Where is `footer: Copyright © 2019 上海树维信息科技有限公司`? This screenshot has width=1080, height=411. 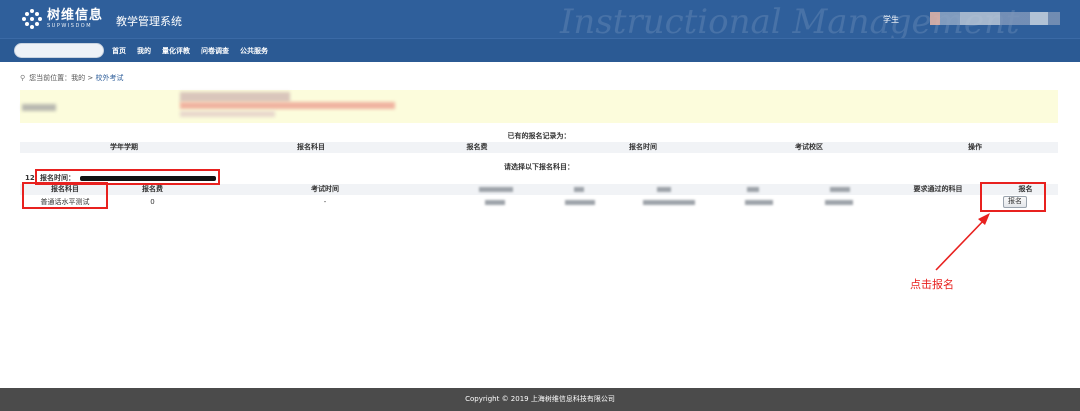 footer: Copyright © 2019 上海树维信息科技有限公司 is located at coordinates (540, 399).